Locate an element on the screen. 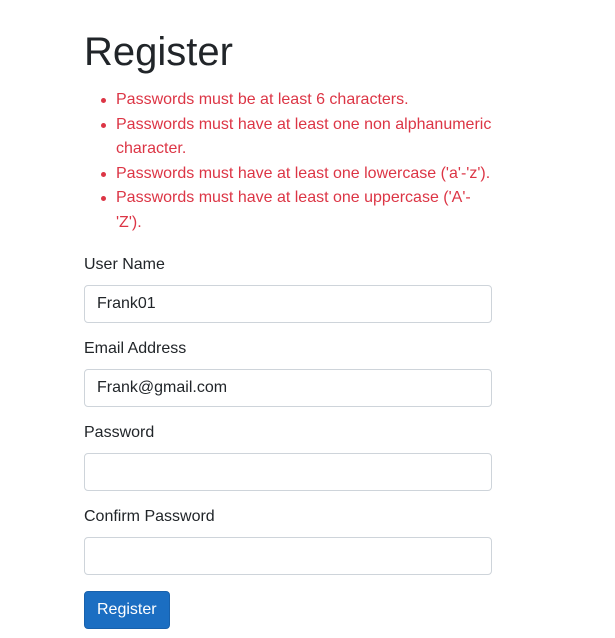 The height and width of the screenshot is (638, 615). validation-error-item: Passwords must be at least 6 characters. is located at coordinates (295, 100).